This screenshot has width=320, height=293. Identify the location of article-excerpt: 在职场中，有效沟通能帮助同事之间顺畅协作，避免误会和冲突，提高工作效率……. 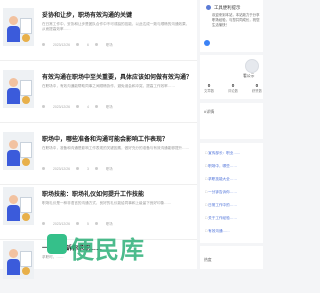
(108, 86).